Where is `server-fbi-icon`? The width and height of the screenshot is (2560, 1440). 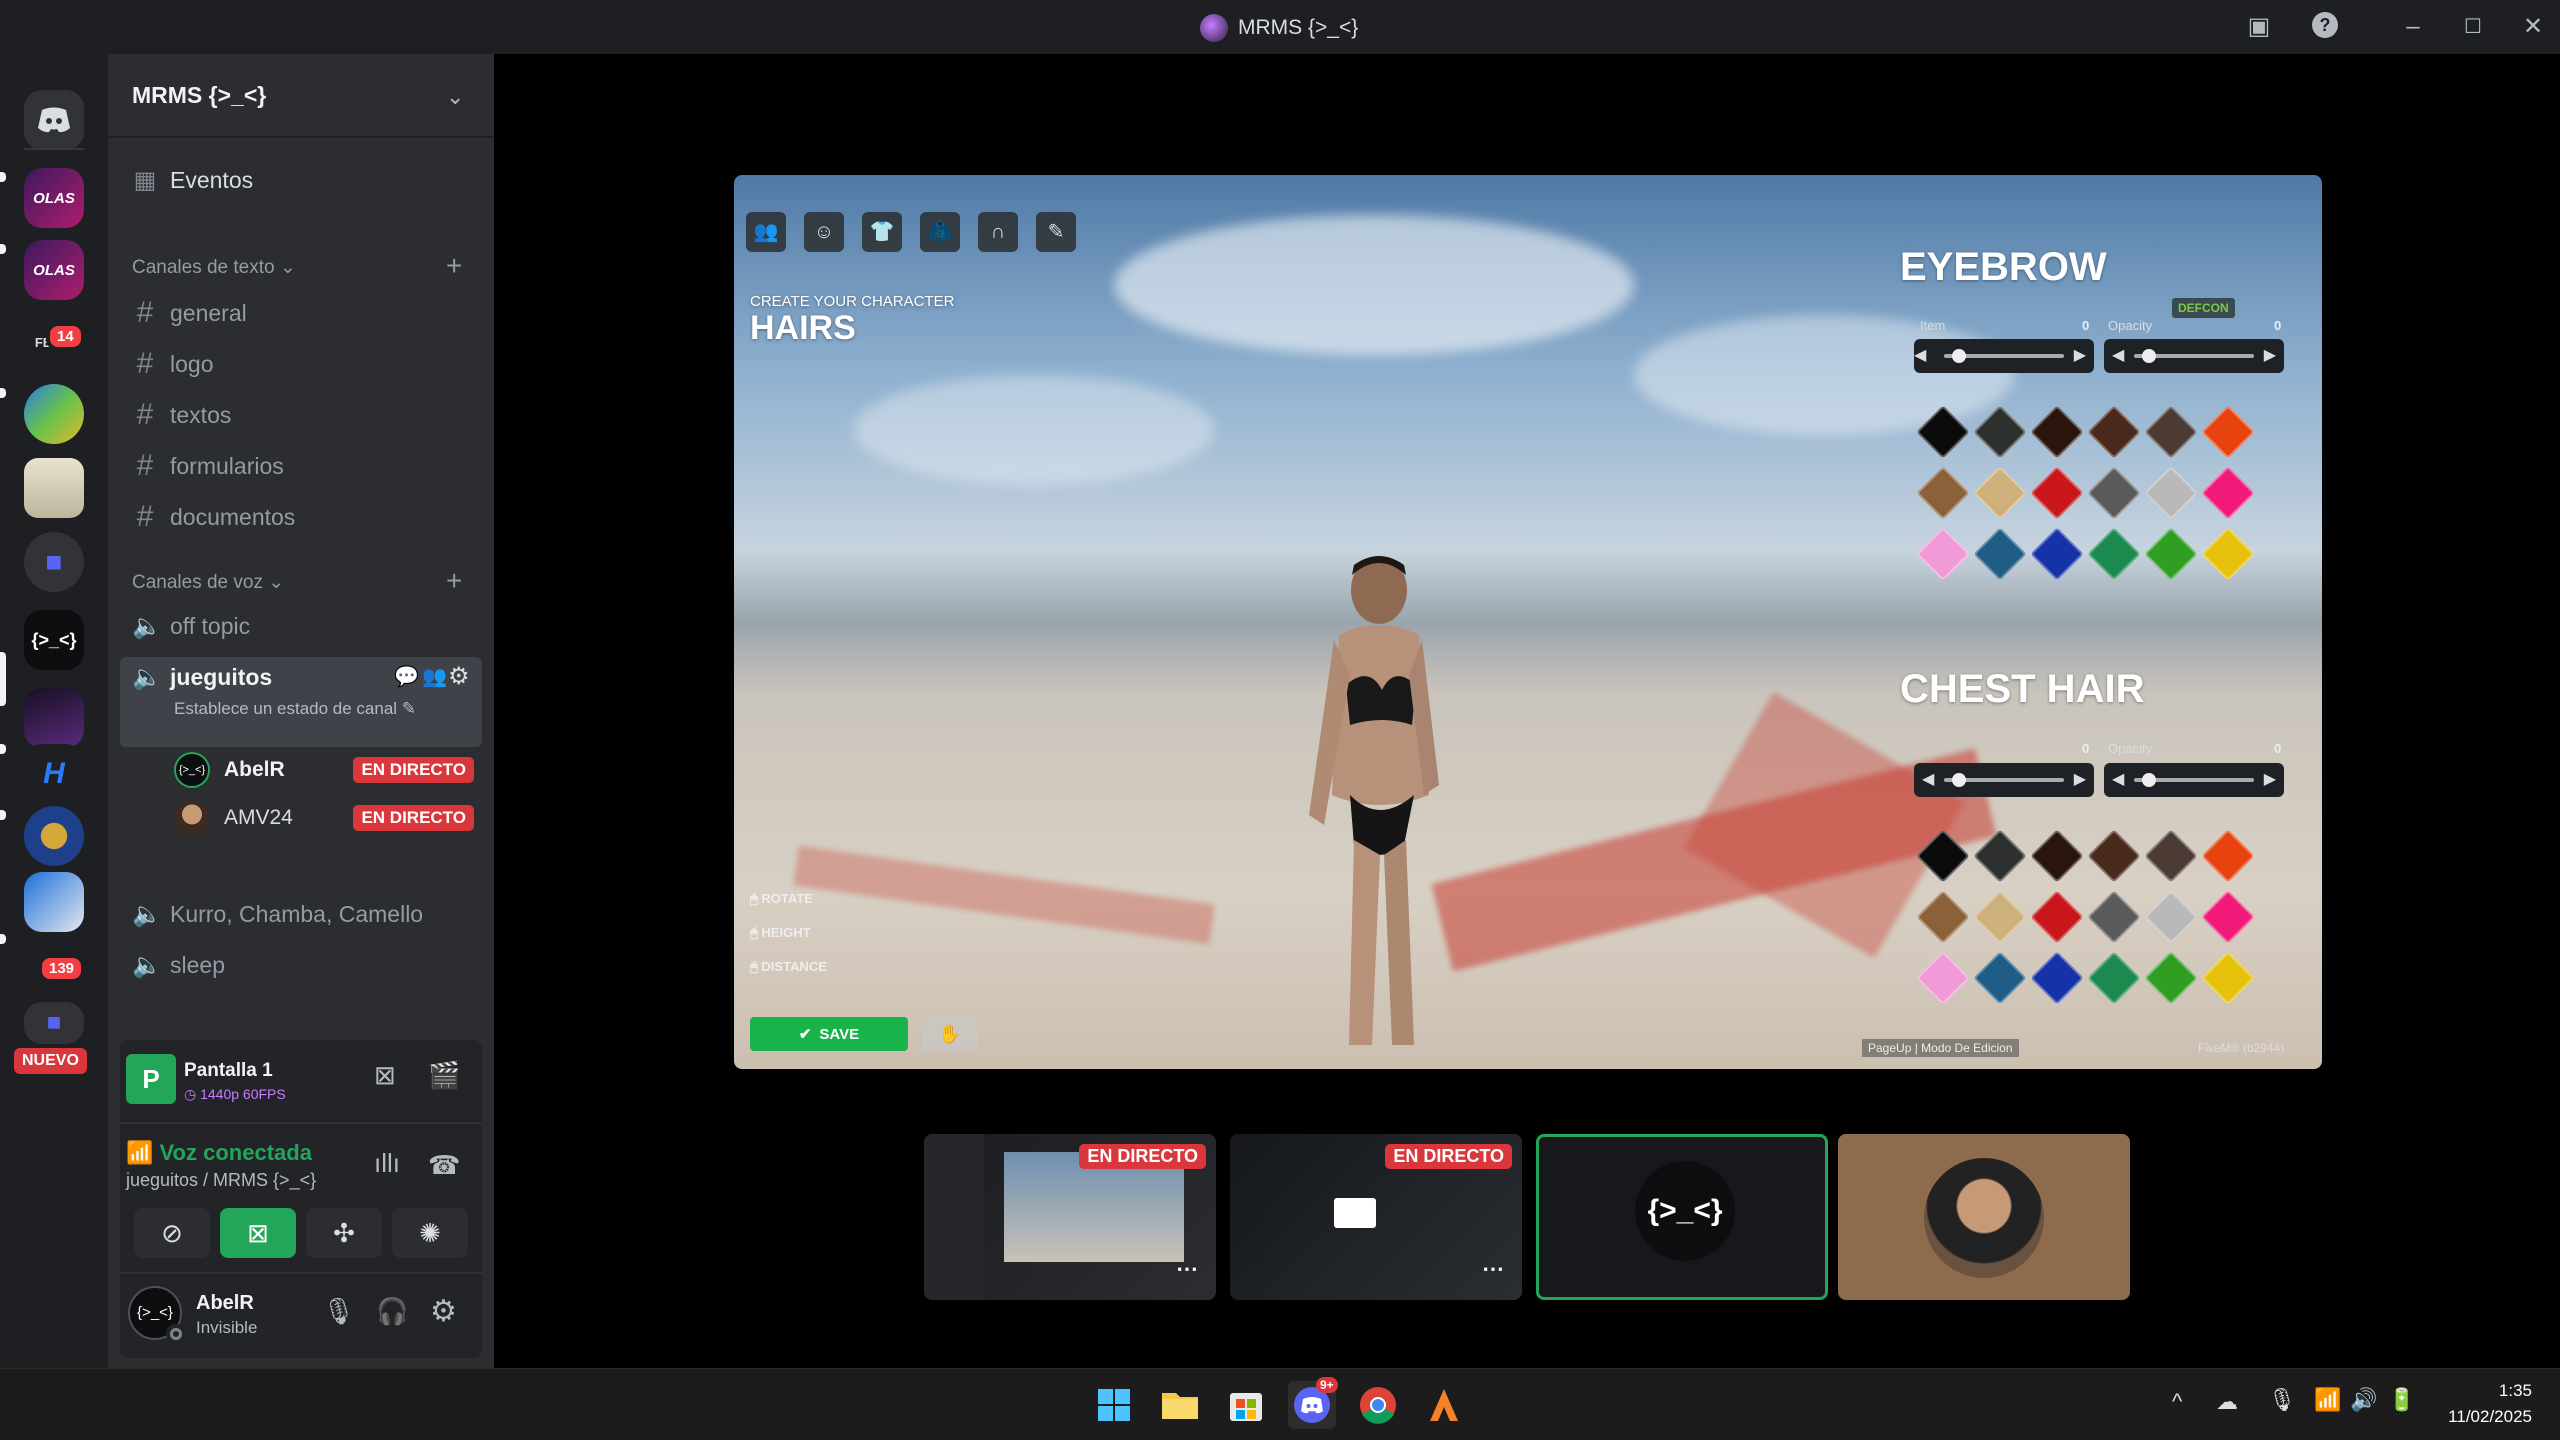
server-fbi-icon is located at coordinates (54, 836).